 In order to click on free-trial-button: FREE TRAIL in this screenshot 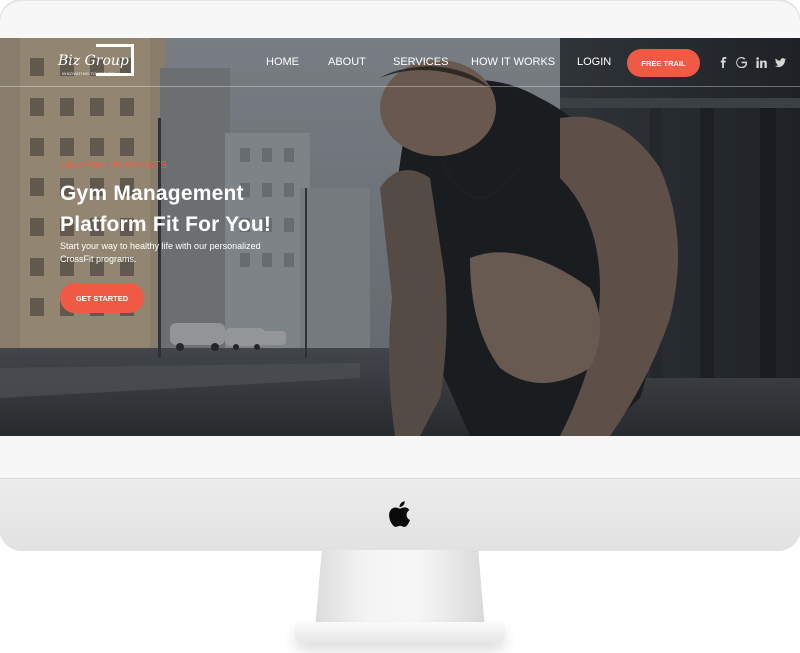, I will do `click(663, 63)`.